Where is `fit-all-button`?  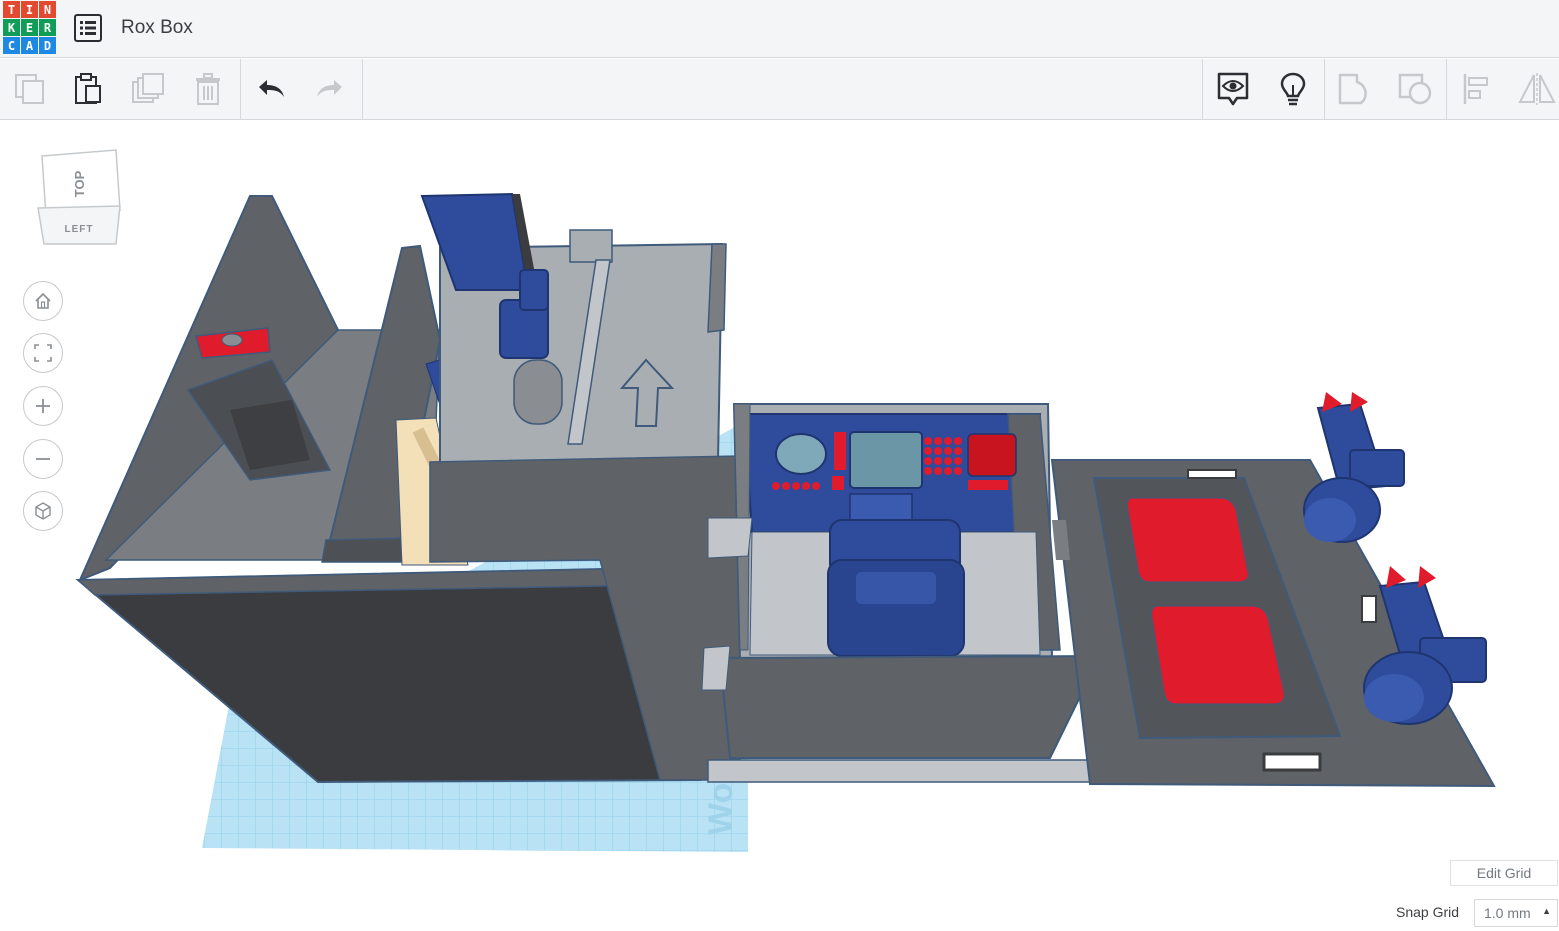
fit-all-button is located at coordinates (43, 353).